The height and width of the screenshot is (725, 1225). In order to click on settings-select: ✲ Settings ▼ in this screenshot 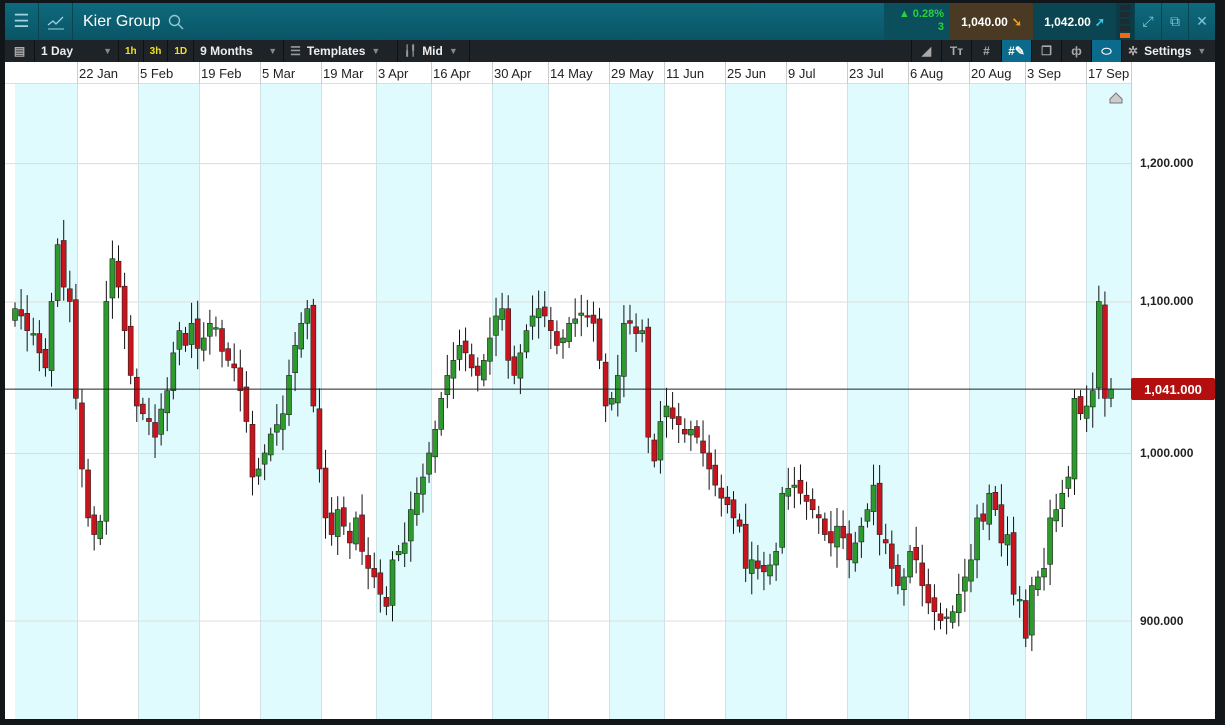, I will do `click(1168, 51)`.